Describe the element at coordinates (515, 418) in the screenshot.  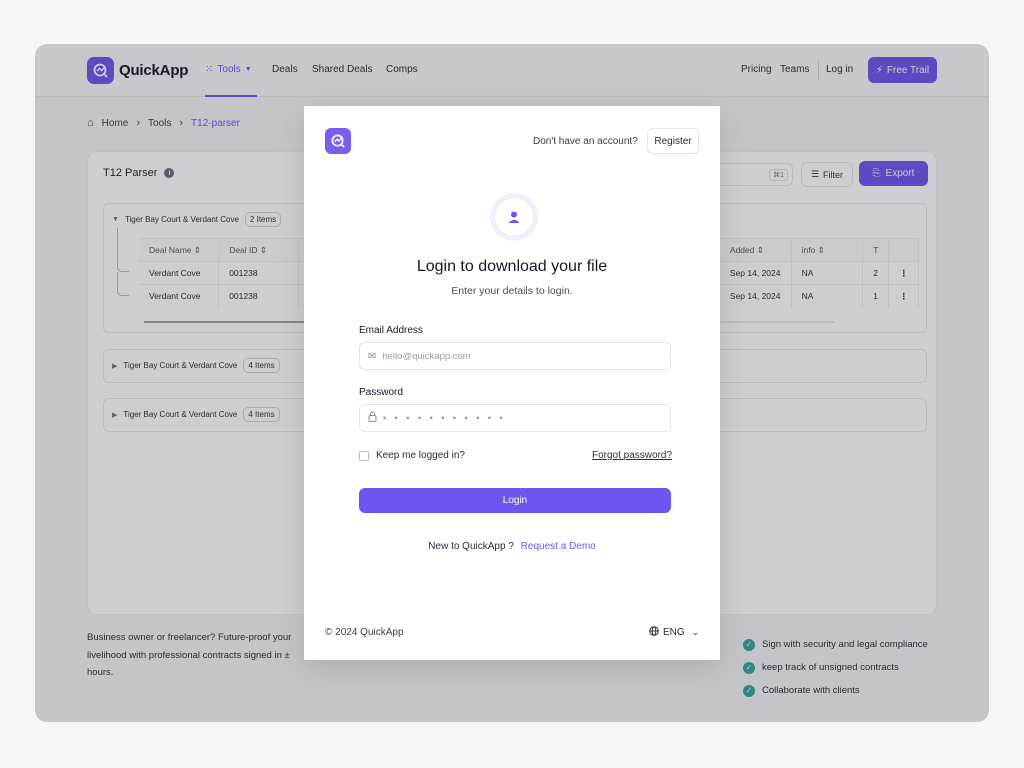
I see `password-field: • • • • • • • • • • •` at that location.